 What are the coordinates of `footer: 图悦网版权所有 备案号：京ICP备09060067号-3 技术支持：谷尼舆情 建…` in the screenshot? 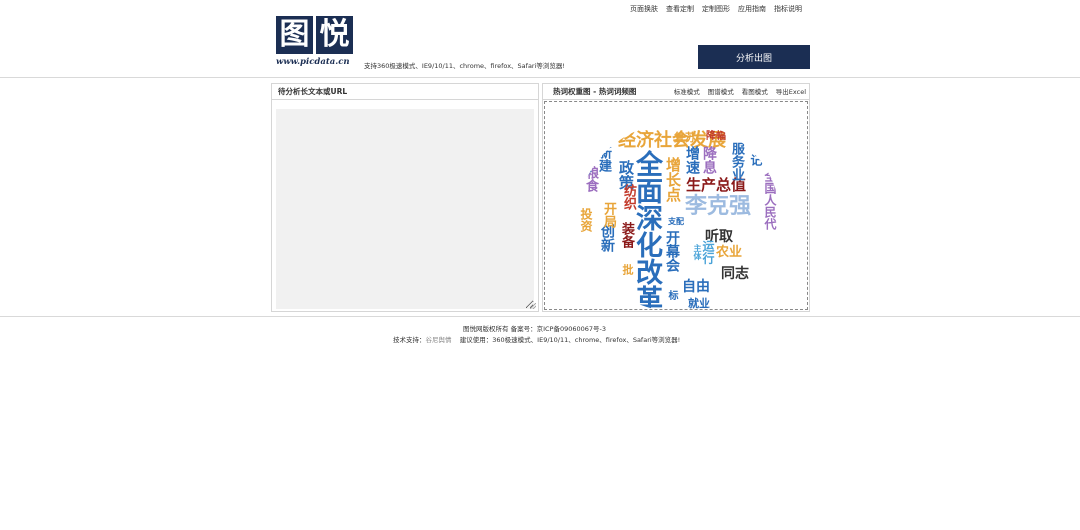 It's located at (540, 330).